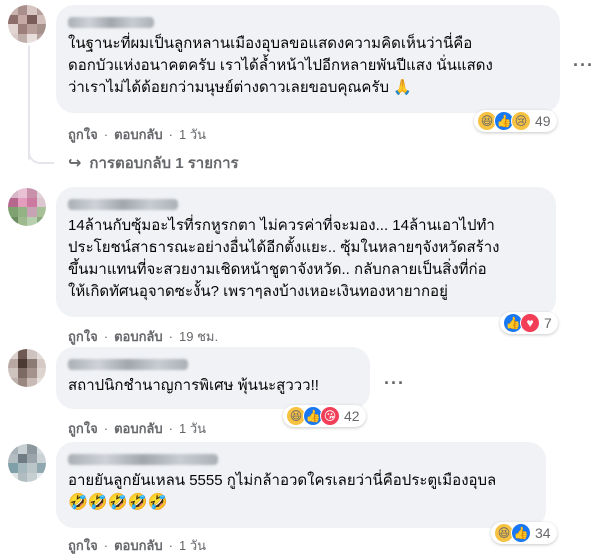  I want to click on reaction-summary: 👍 ♥ 7, so click(529, 323).